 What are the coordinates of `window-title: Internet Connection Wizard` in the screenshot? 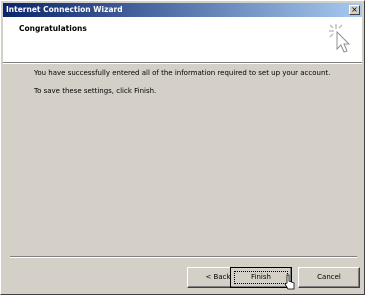 It's located at (64, 9).